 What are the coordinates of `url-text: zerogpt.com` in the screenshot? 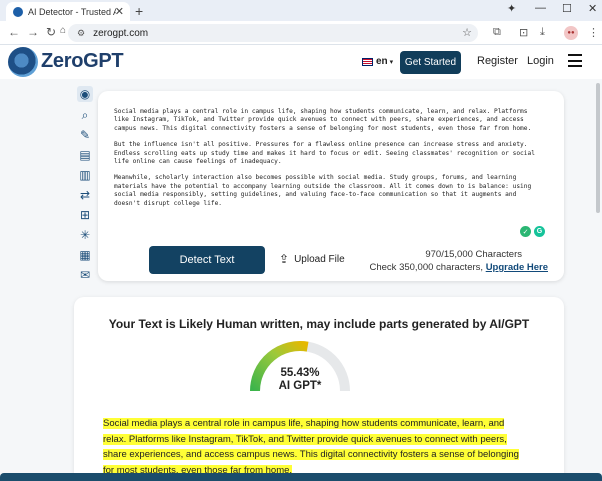 It's located at (121, 33).